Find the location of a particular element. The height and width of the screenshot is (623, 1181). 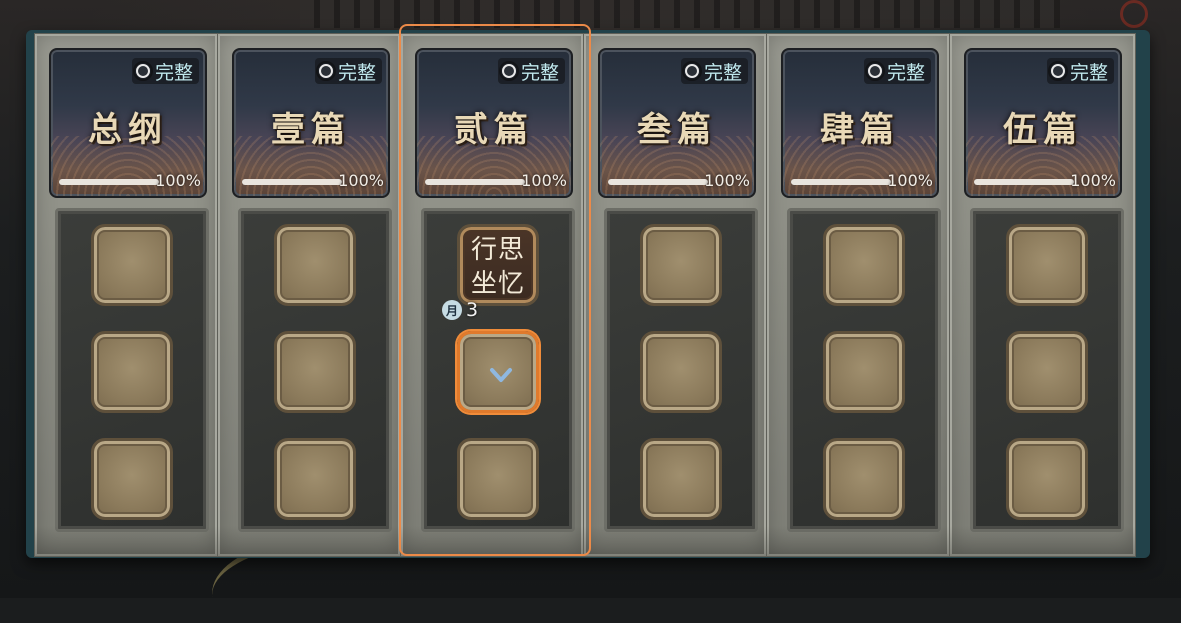

chapter-title: 叁篇 is located at coordinates (677, 130).